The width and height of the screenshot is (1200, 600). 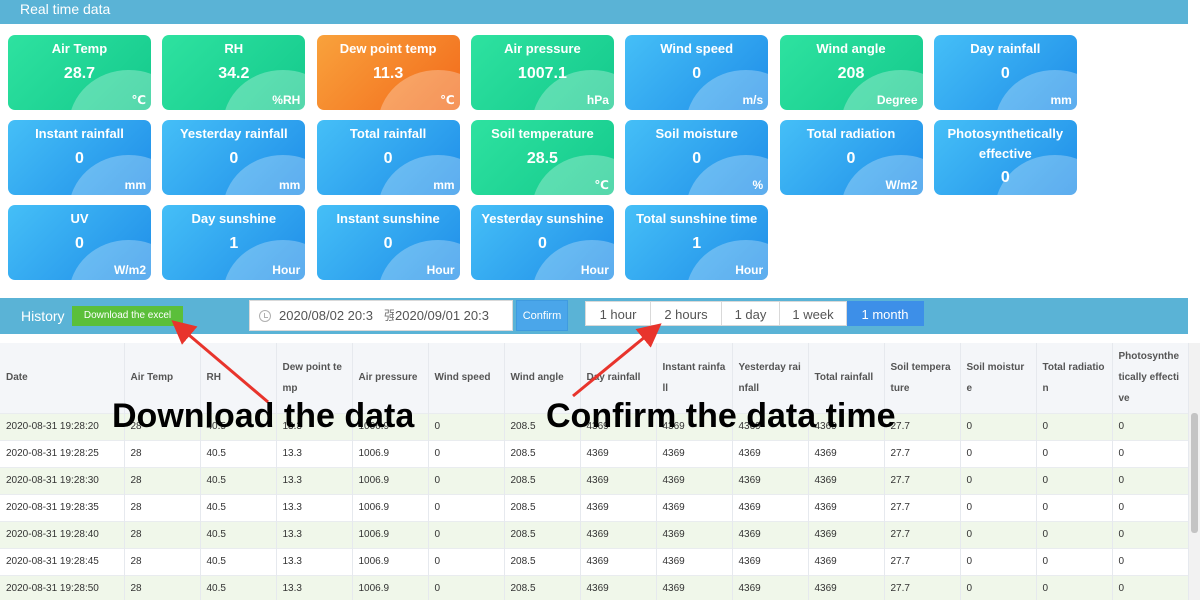 What do you see at coordinates (998, 378) in the screenshot?
I see `column-header: Soil moisture` at bounding box center [998, 378].